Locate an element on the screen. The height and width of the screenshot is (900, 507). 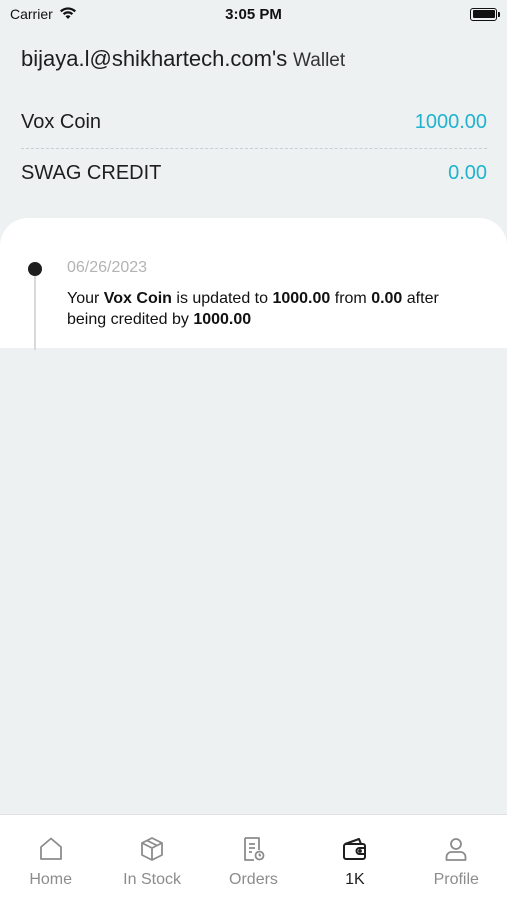
box-icon is located at coordinates (152, 849).